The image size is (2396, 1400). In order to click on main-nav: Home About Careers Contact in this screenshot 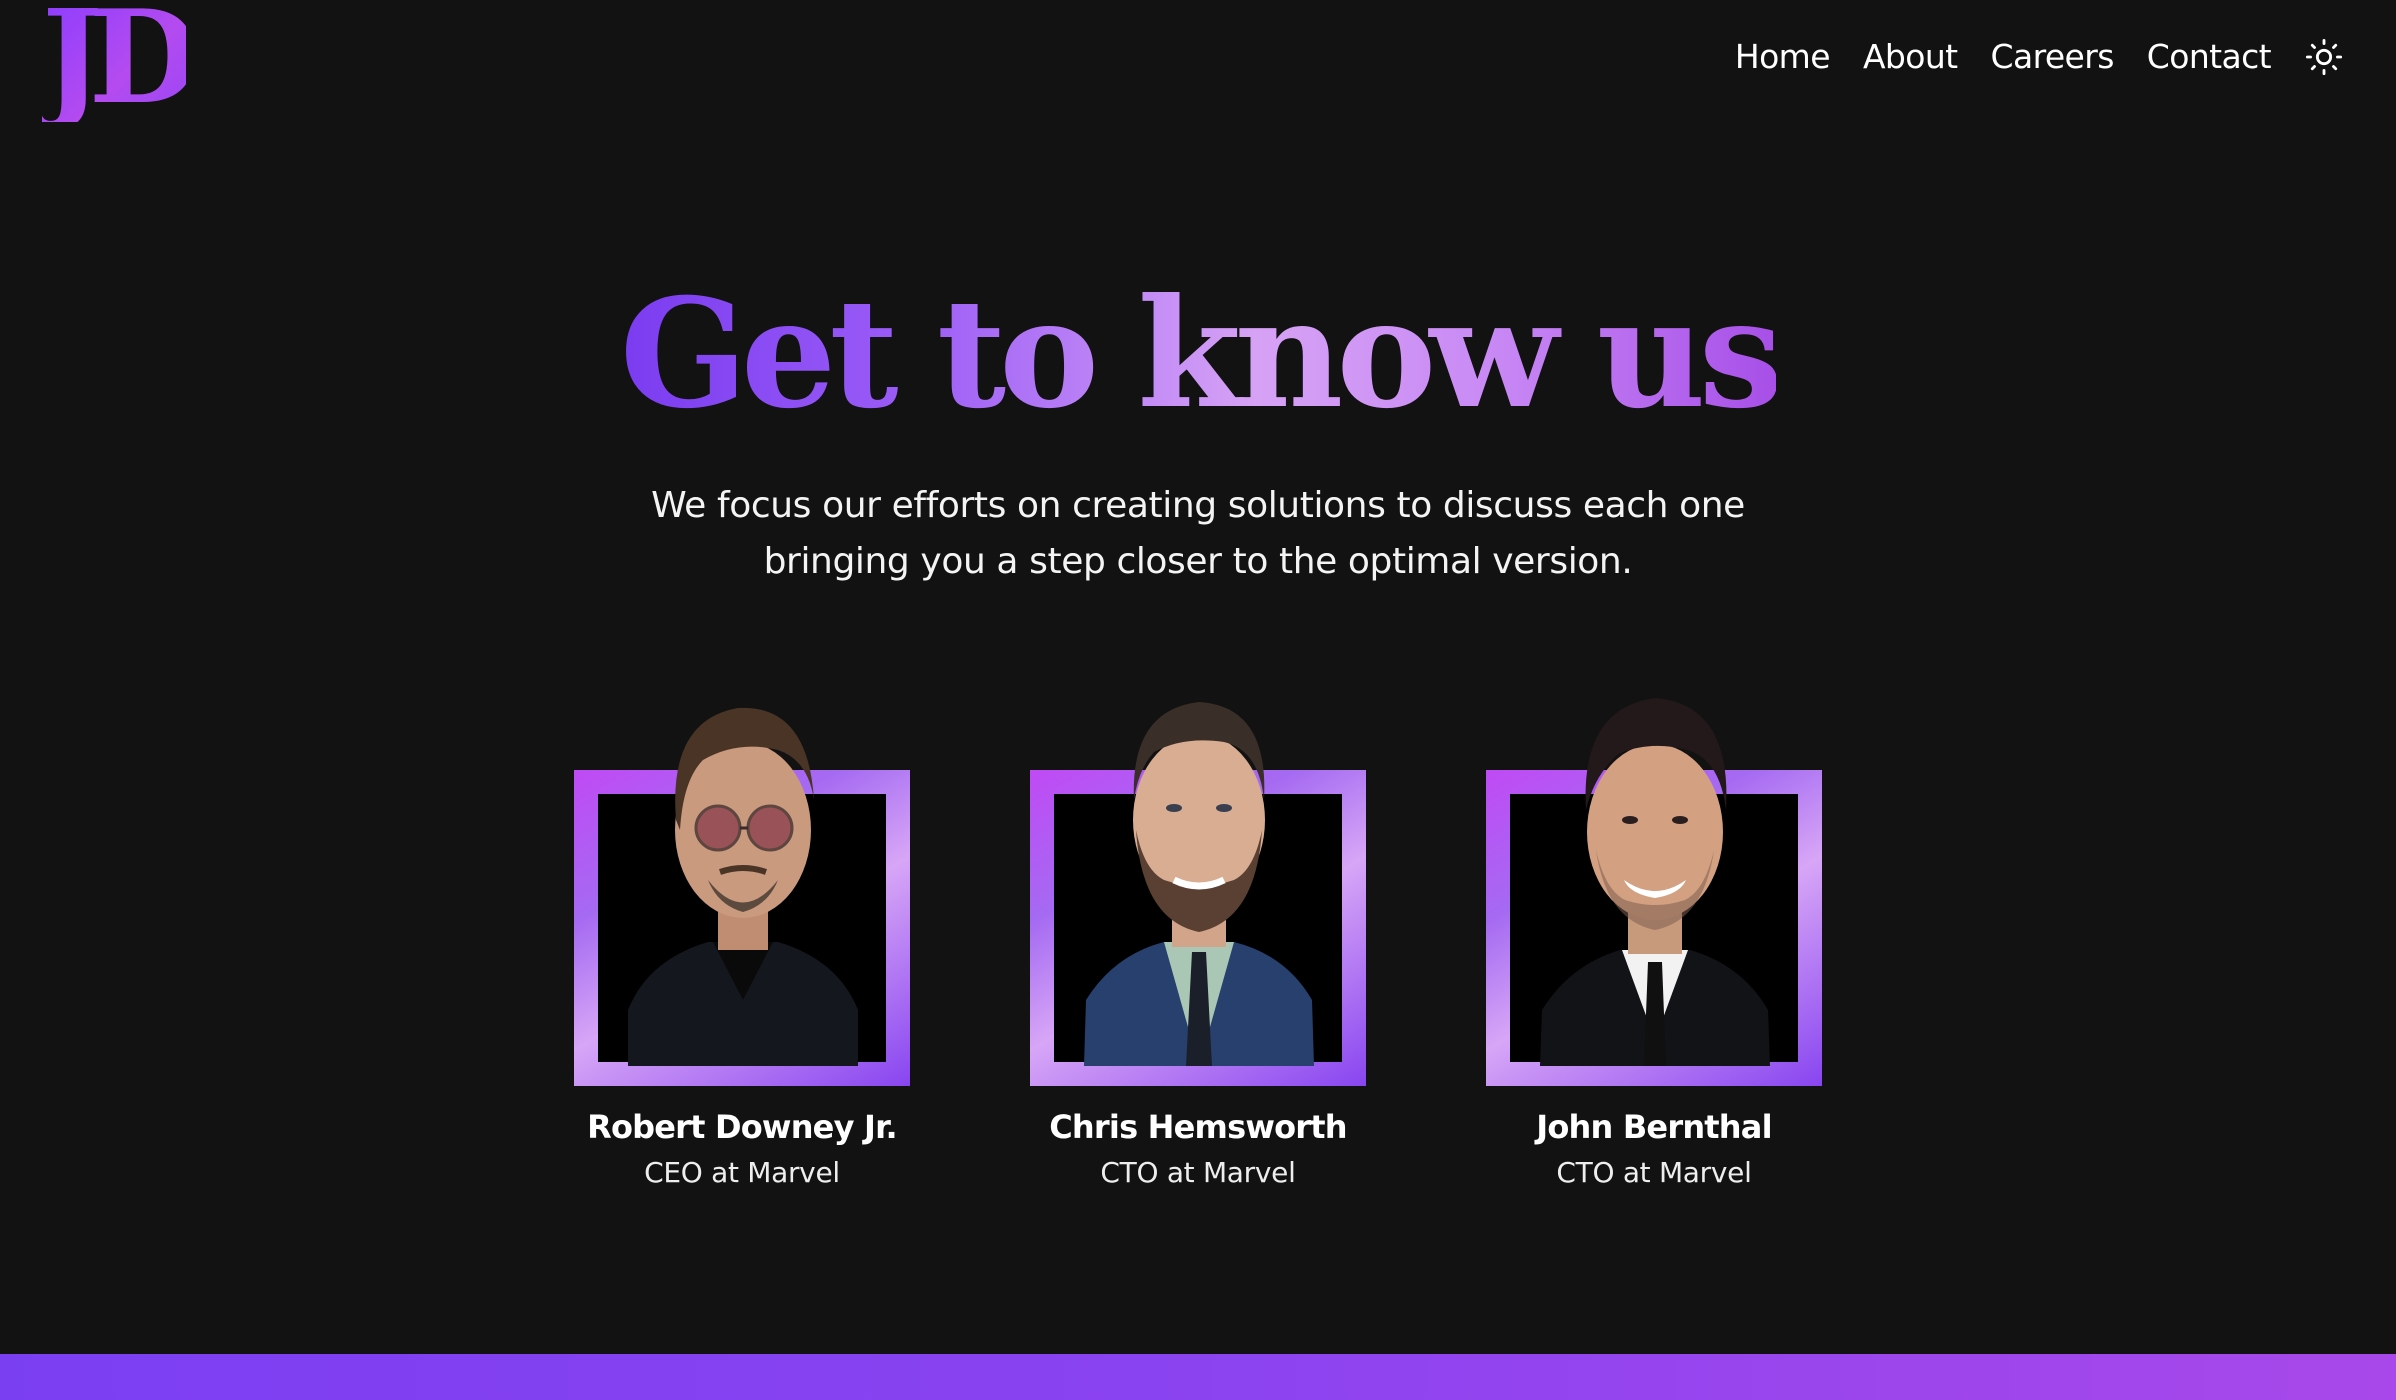, I will do `click(2039, 57)`.